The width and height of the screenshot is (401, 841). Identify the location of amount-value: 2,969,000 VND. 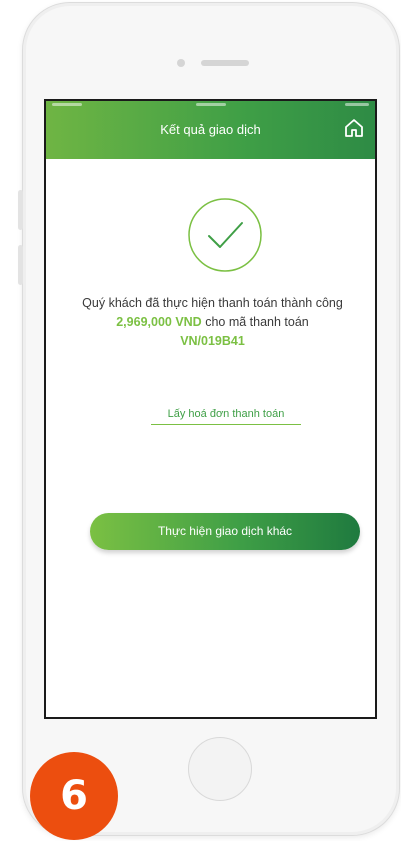
(159, 322).